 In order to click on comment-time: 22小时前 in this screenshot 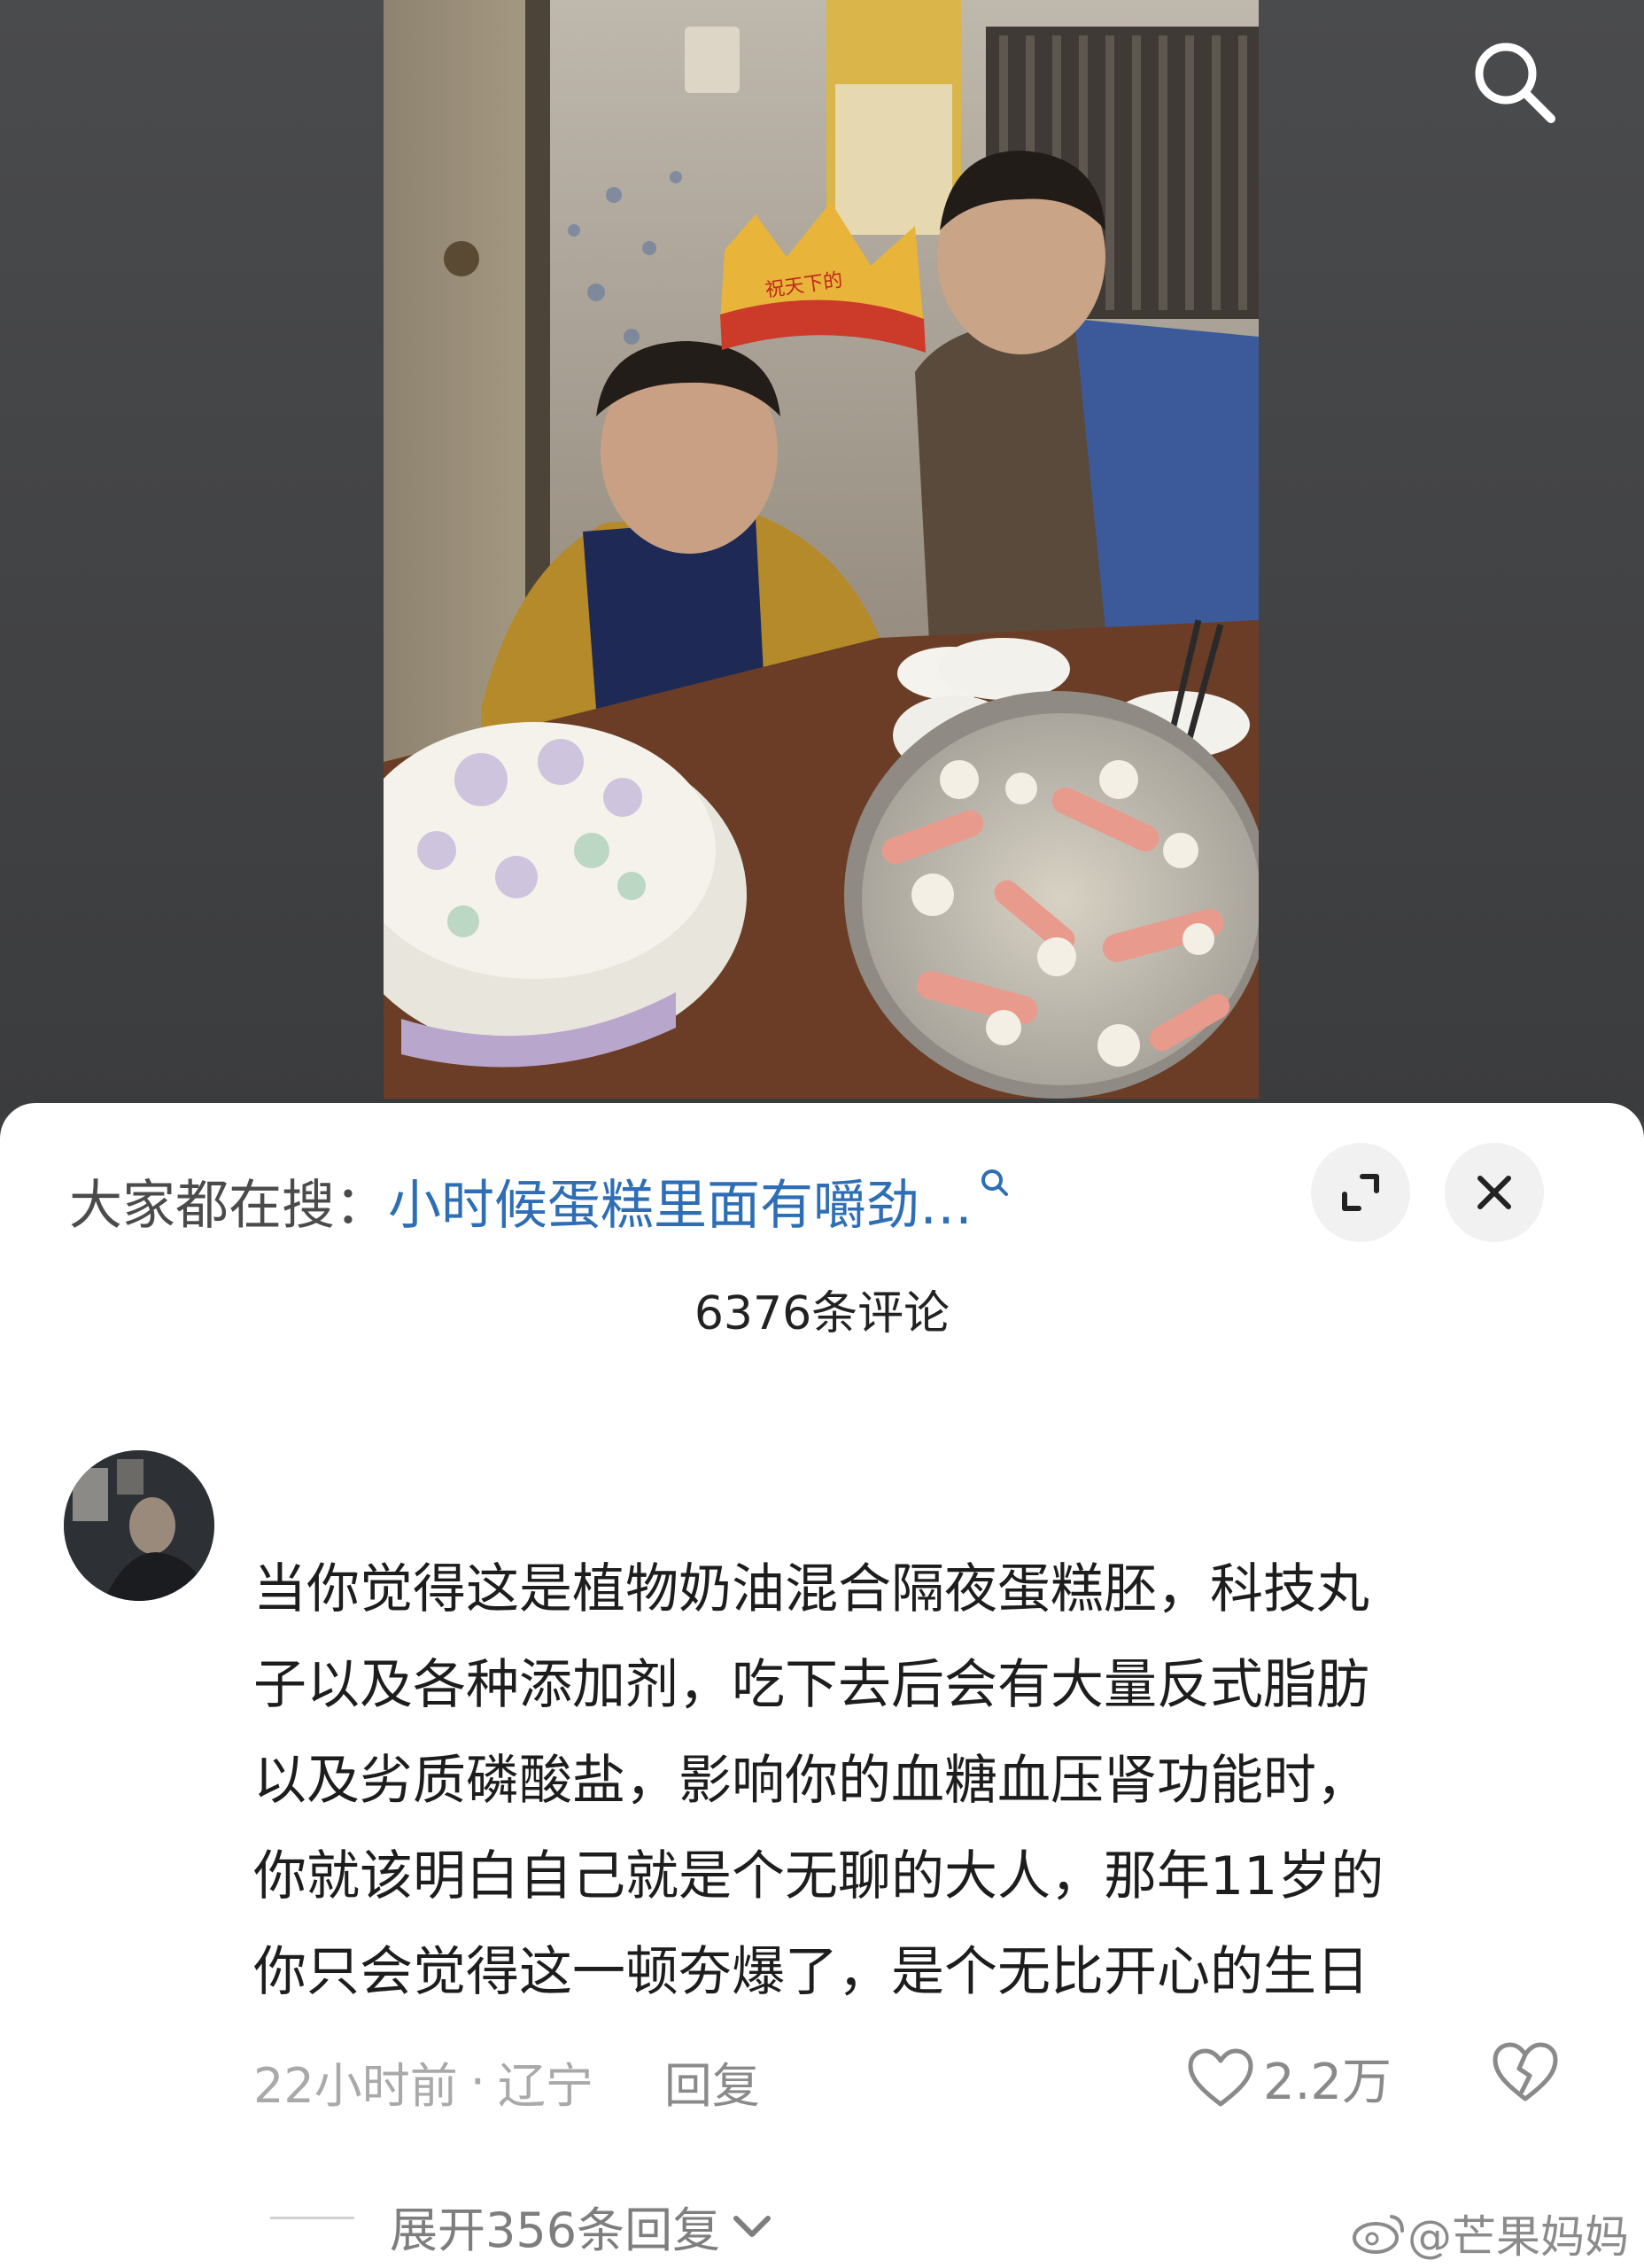, I will do `click(355, 2086)`.